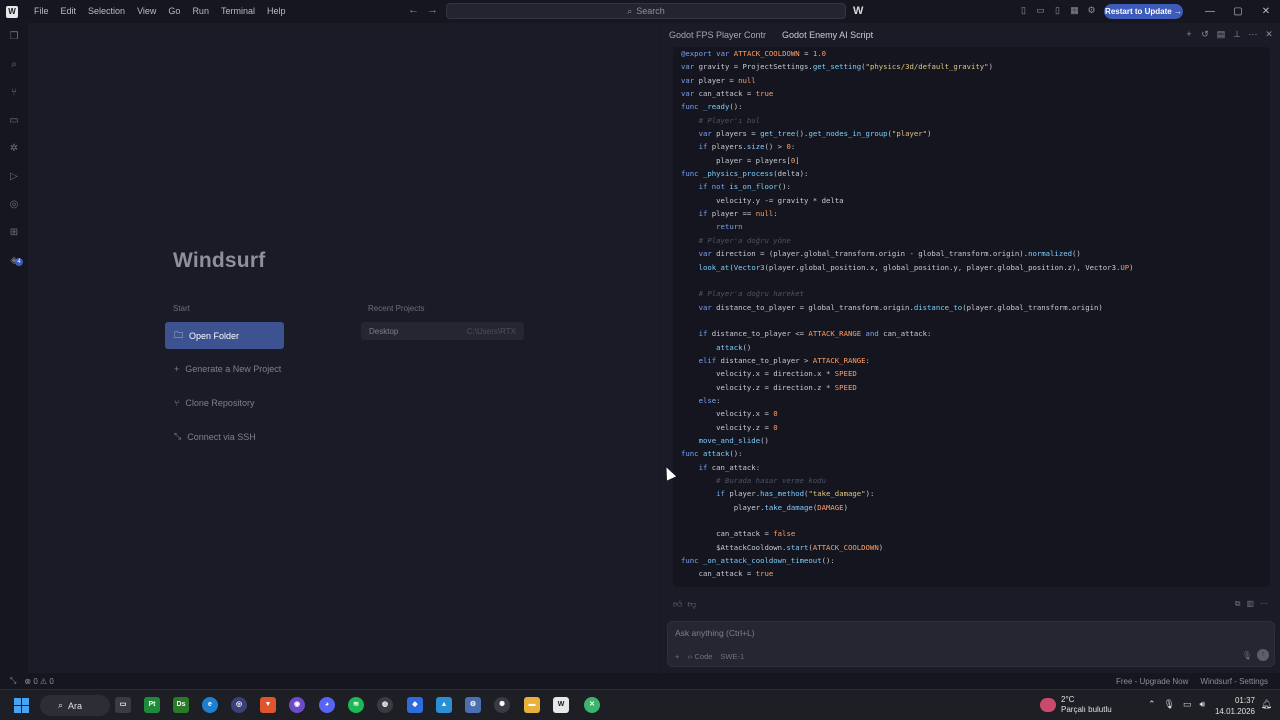 The width and height of the screenshot is (1280, 720). What do you see at coordinates (239, 705) in the screenshot?
I see `app-icon: ◎` at bounding box center [239, 705].